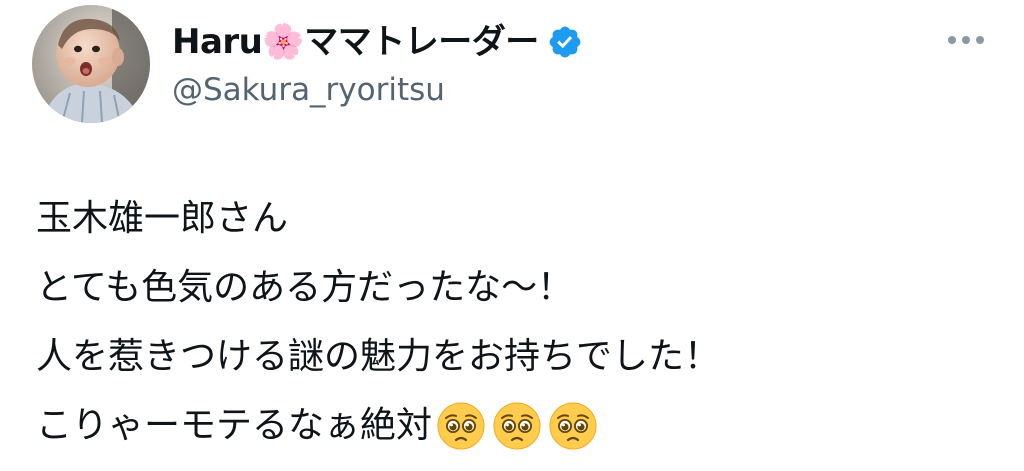  I want to click on author-name-row: Haru🌸ママトレーダー, so click(377, 42).